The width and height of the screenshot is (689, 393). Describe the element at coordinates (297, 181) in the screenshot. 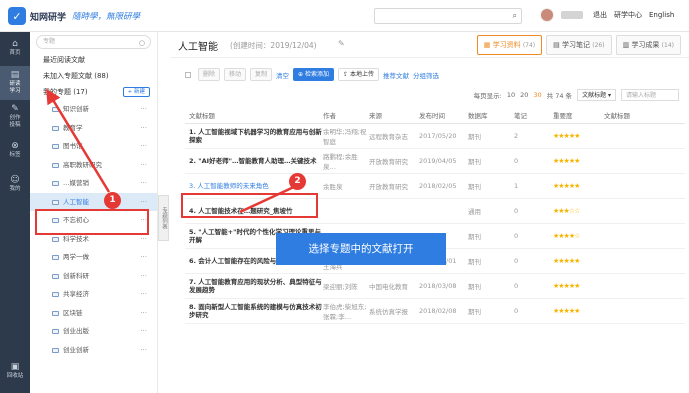

I see `step-badge-2: 2` at that location.